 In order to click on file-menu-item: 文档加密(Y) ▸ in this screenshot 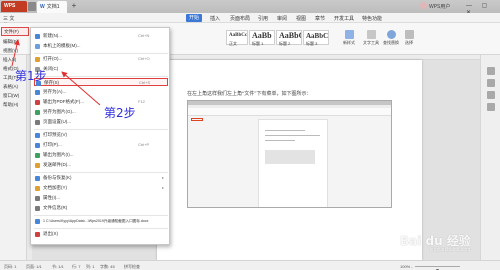, I will do `click(101, 188)`.